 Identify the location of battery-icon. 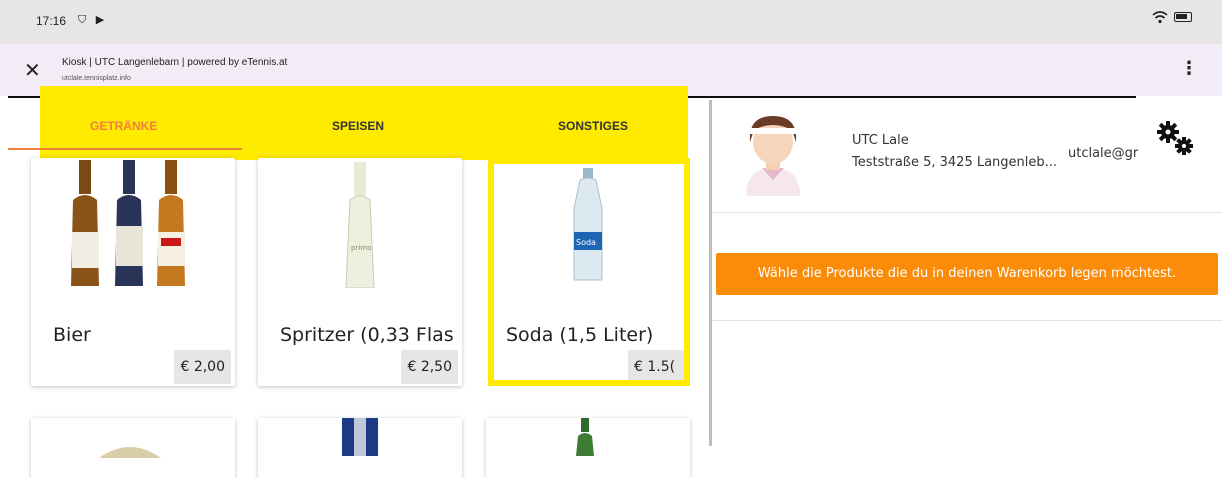
(1183, 17).